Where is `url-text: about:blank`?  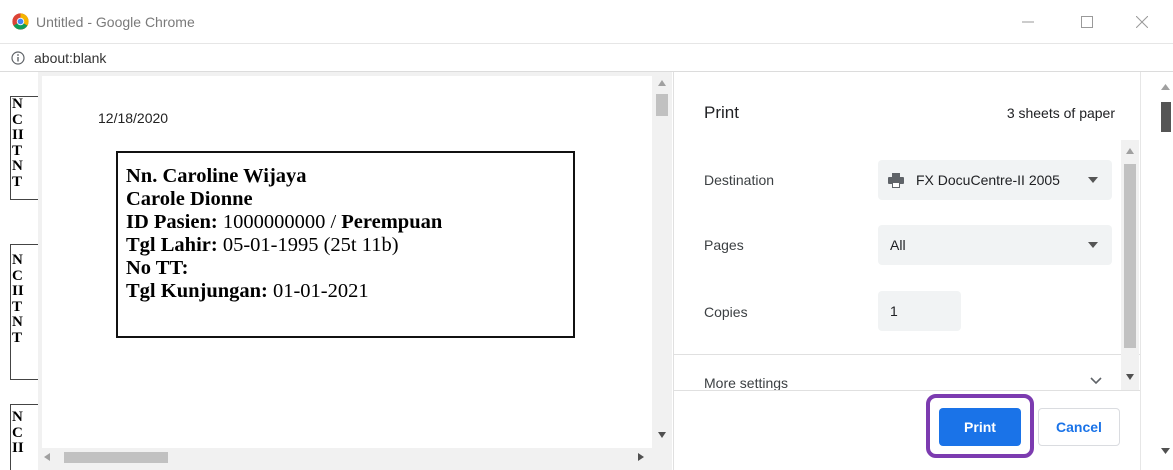
url-text: about:blank is located at coordinates (70, 58).